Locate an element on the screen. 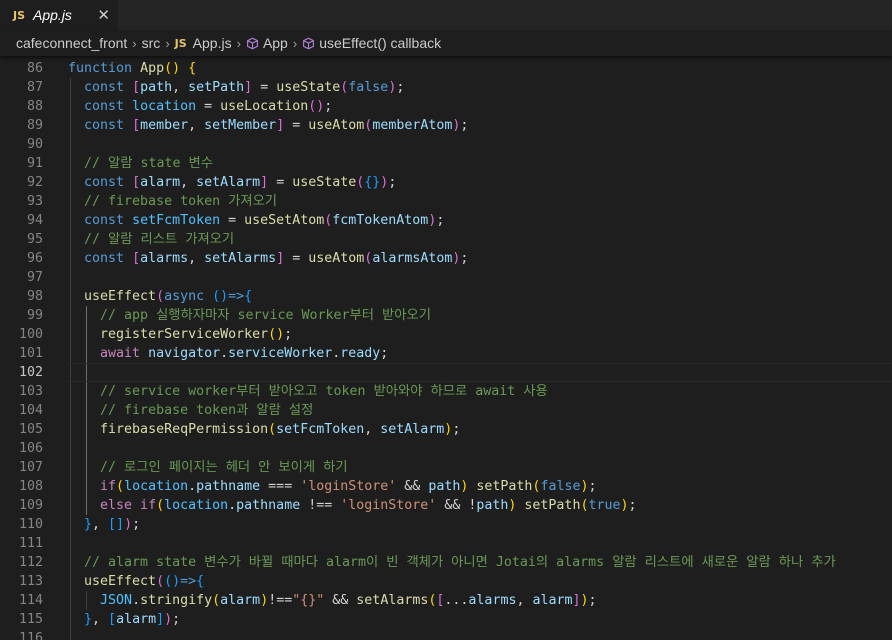  code-line: 86 function App() { is located at coordinates (446, 68).